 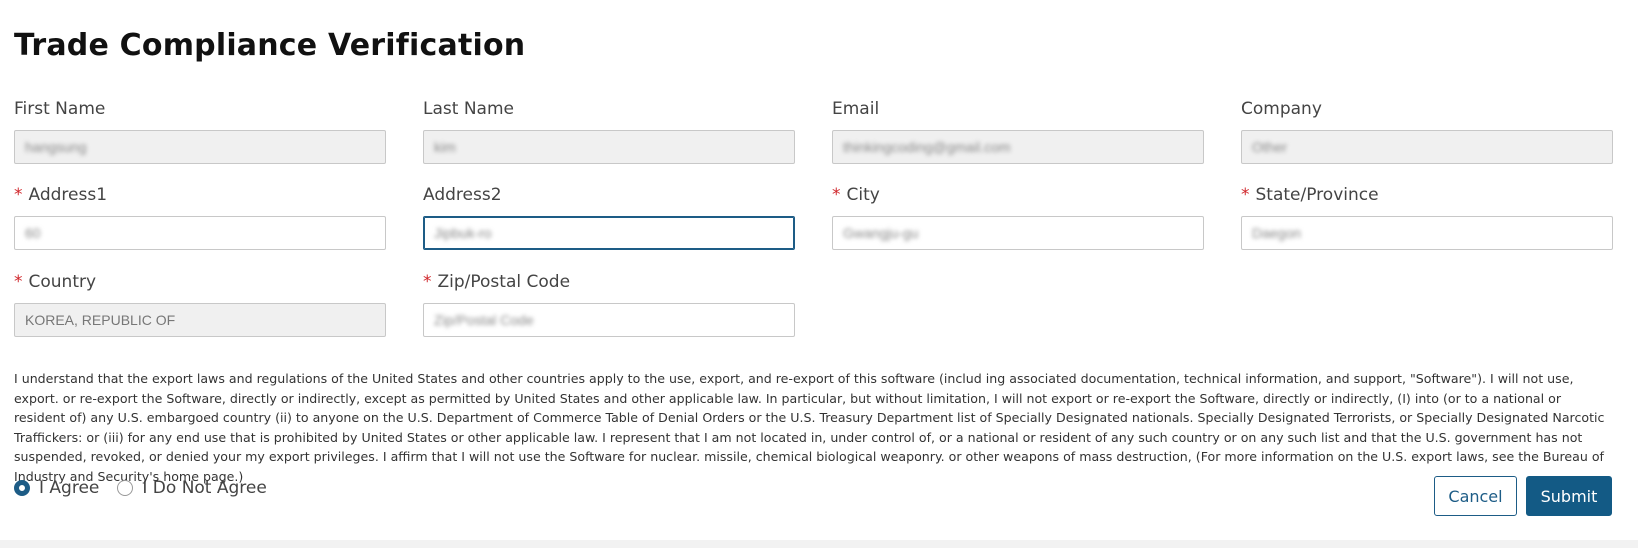 I want to click on email-field: Email thinkingcoding@gmail.com, so click(x=1018, y=130).